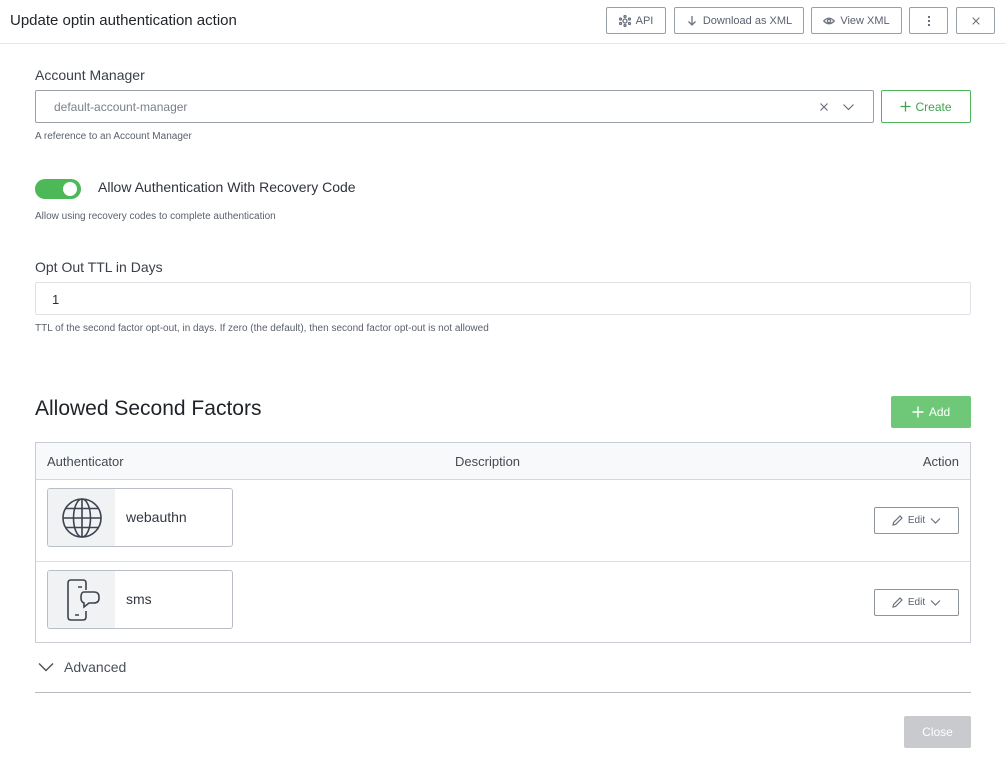 The width and height of the screenshot is (1006, 759). Describe the element at coordinates (56, 299) in the screenshot. I see `opt-out-ttl-value: 1` at that location.